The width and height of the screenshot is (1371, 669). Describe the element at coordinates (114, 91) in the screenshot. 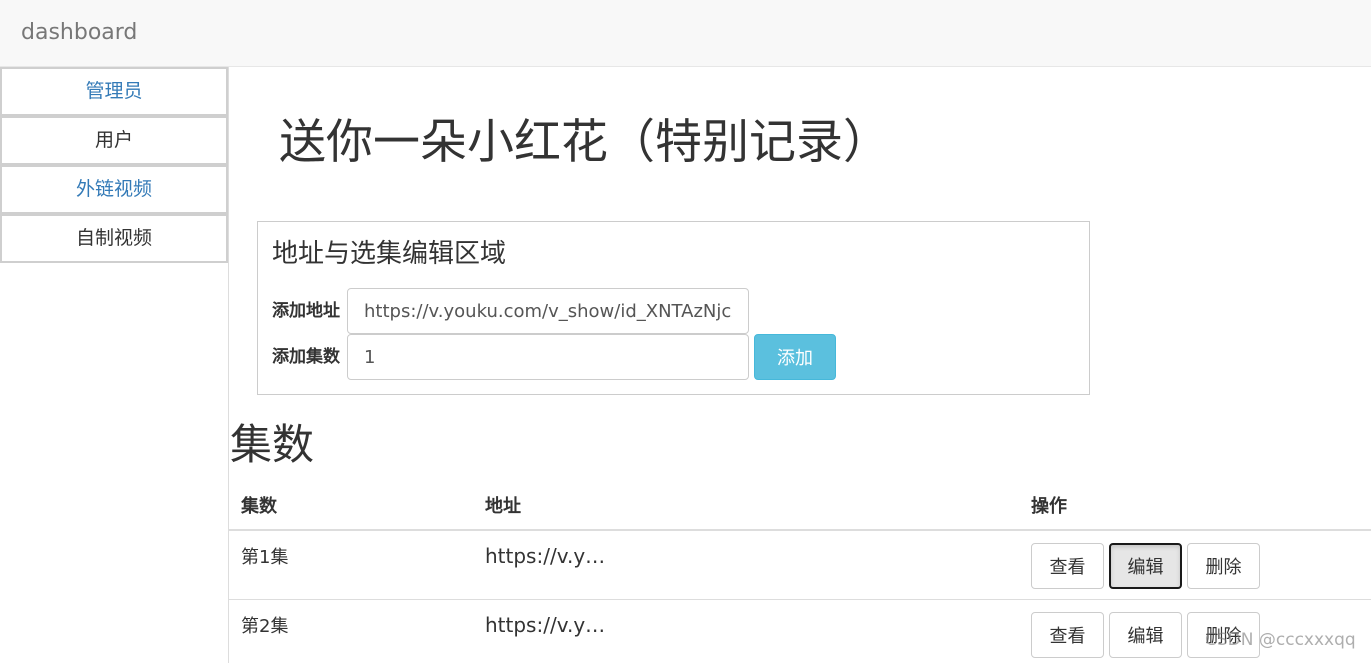

I see `sidebar-item-admin: 管理员` at that location.